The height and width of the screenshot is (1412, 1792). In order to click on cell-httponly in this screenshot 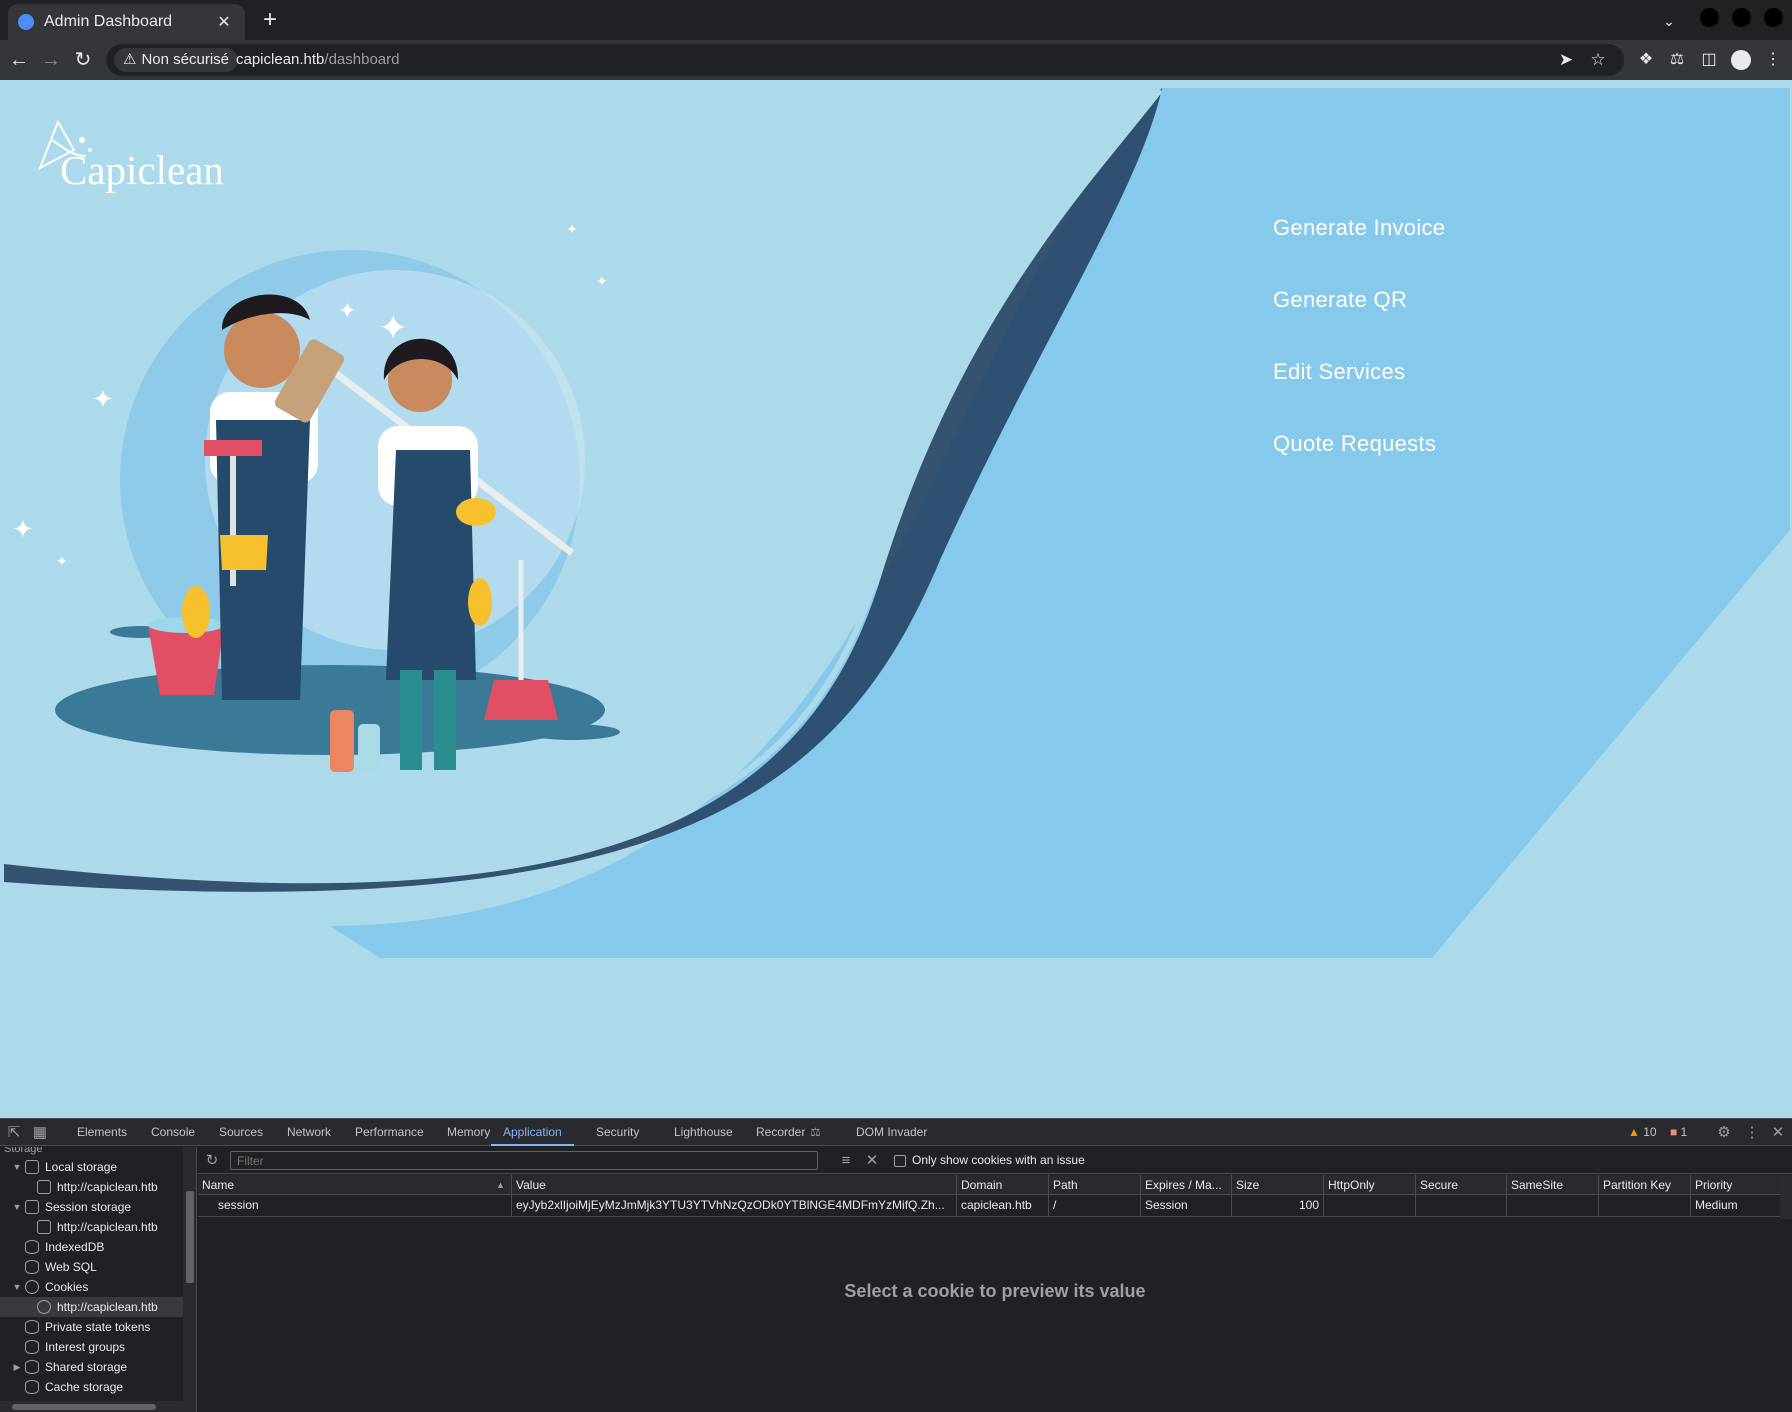, I will do `click(1370, 1205)`.